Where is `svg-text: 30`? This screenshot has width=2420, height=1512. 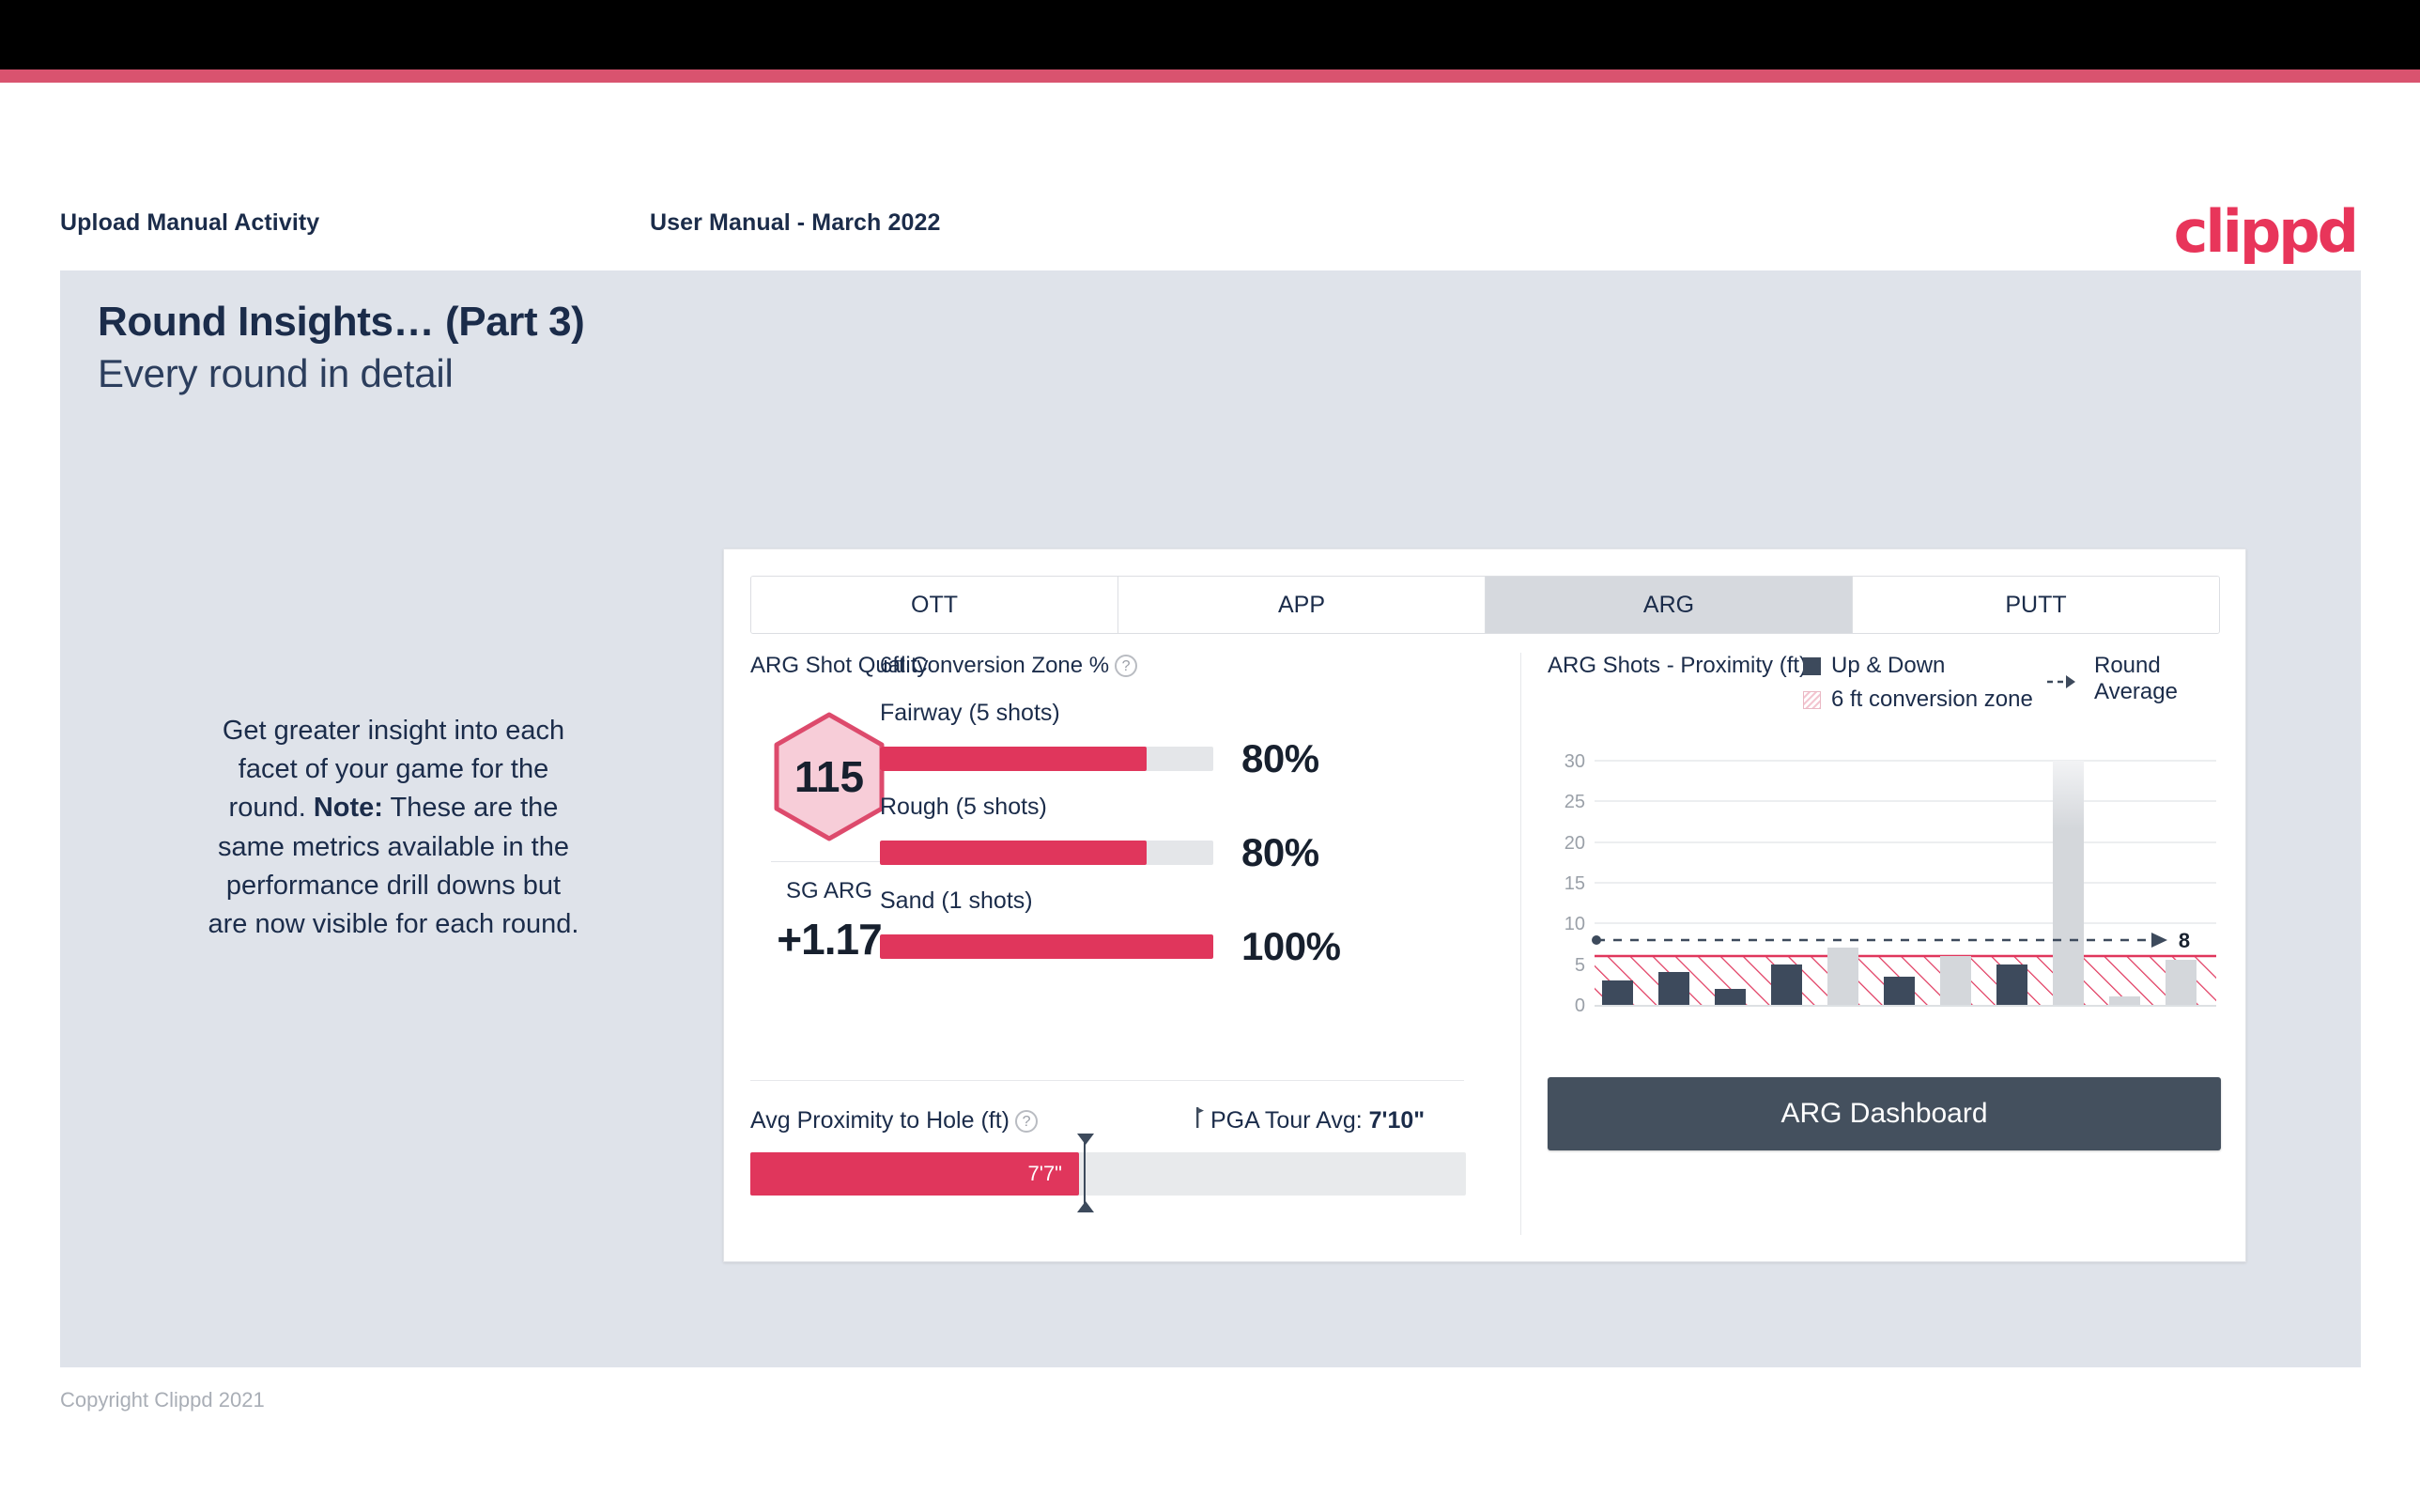 svg-text: 30 is located at coordinates (1575, 761).